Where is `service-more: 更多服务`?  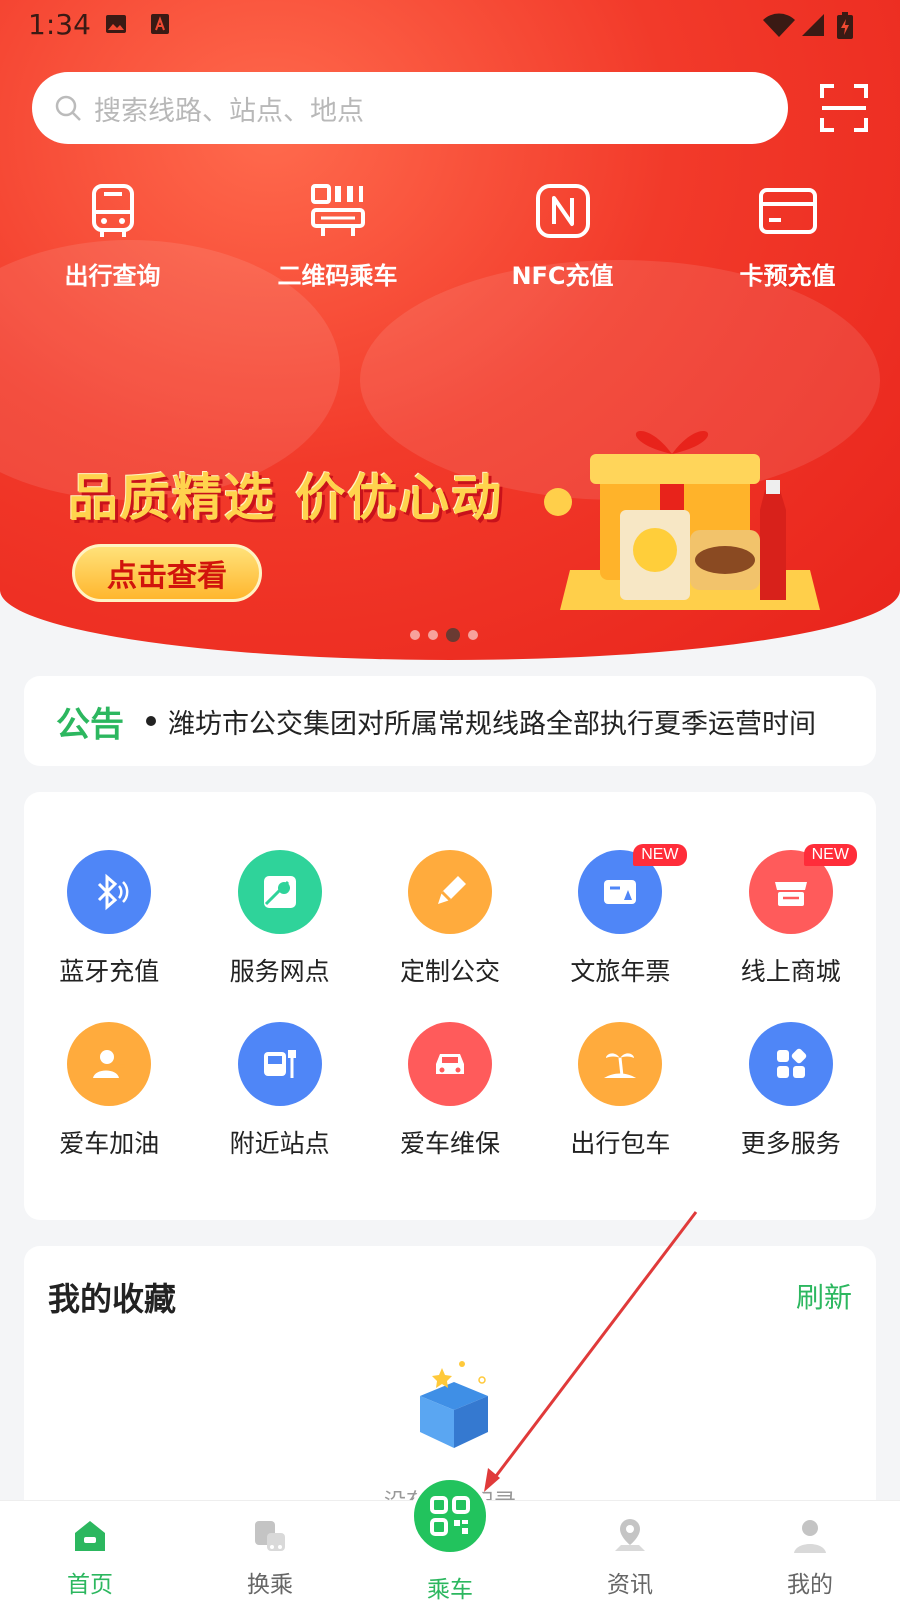 service-more: 更多服务 is located at coordinates (791, 1091).